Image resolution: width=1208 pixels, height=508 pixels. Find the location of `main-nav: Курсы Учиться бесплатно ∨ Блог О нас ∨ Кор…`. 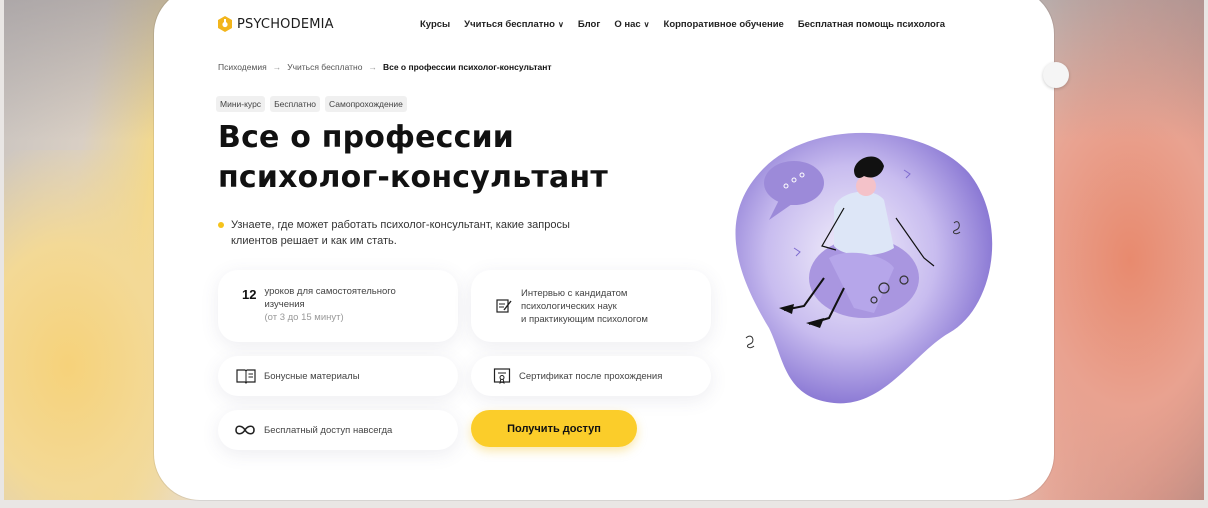

main-nav: Курсы Учиться бесплатно ∨ Блог О нас ∨ Кор… is located at coordinates (682, 24).